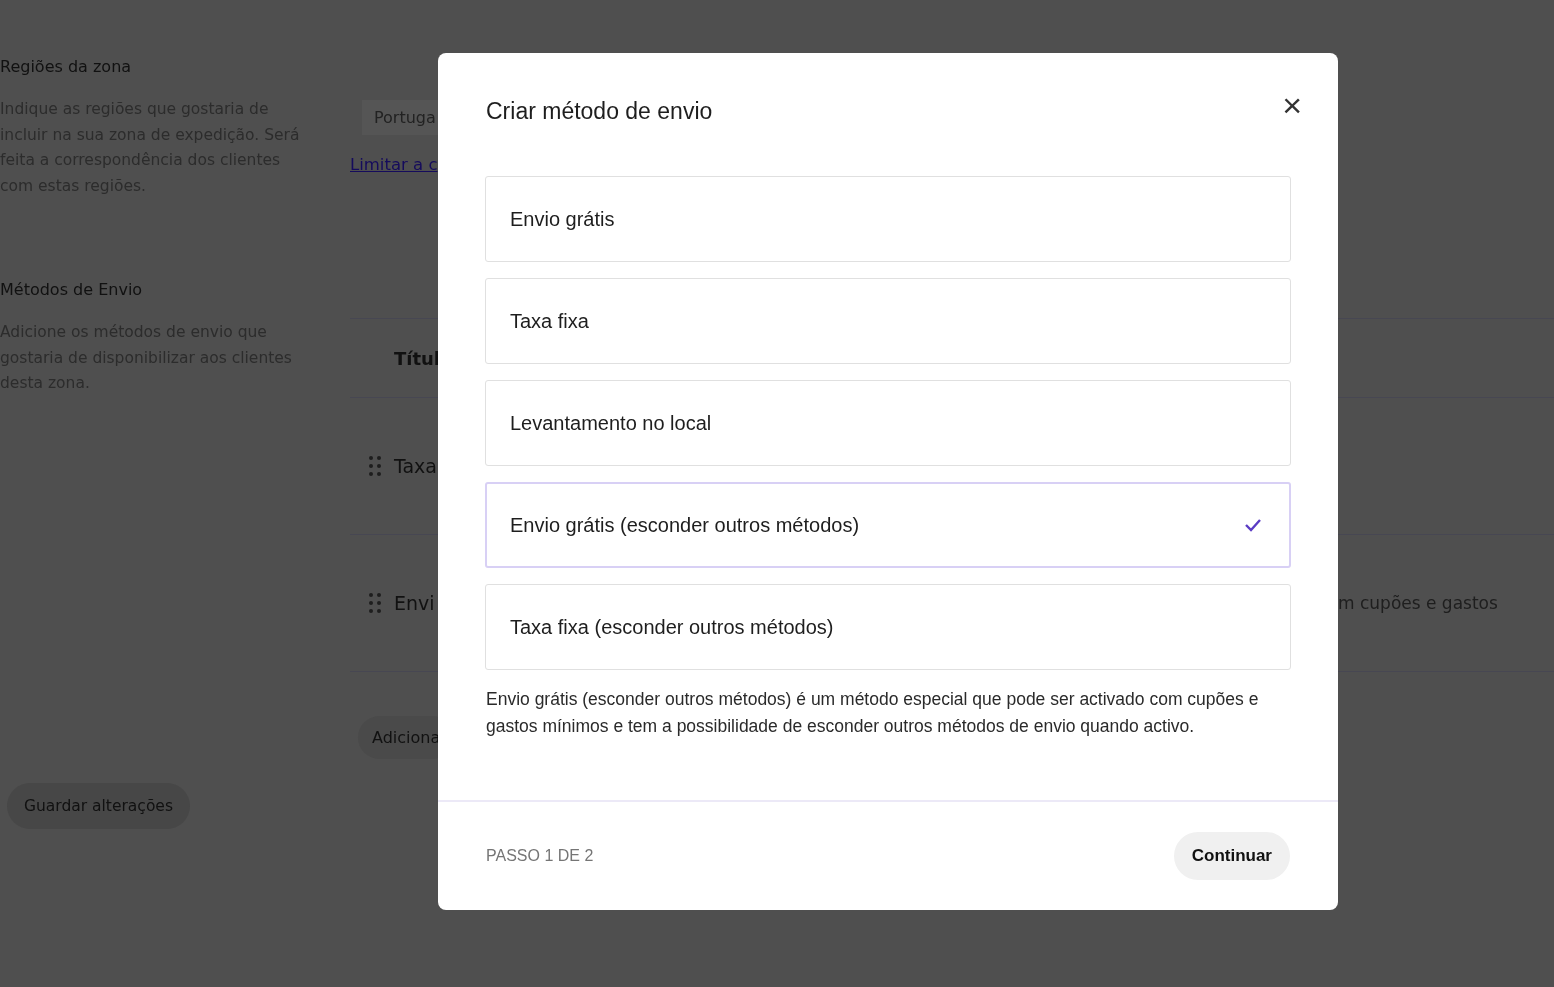  What do you see at coordinates (417, 358) in the screenshot?
I see `column-header: Títul` at bounding box center [417, 358].